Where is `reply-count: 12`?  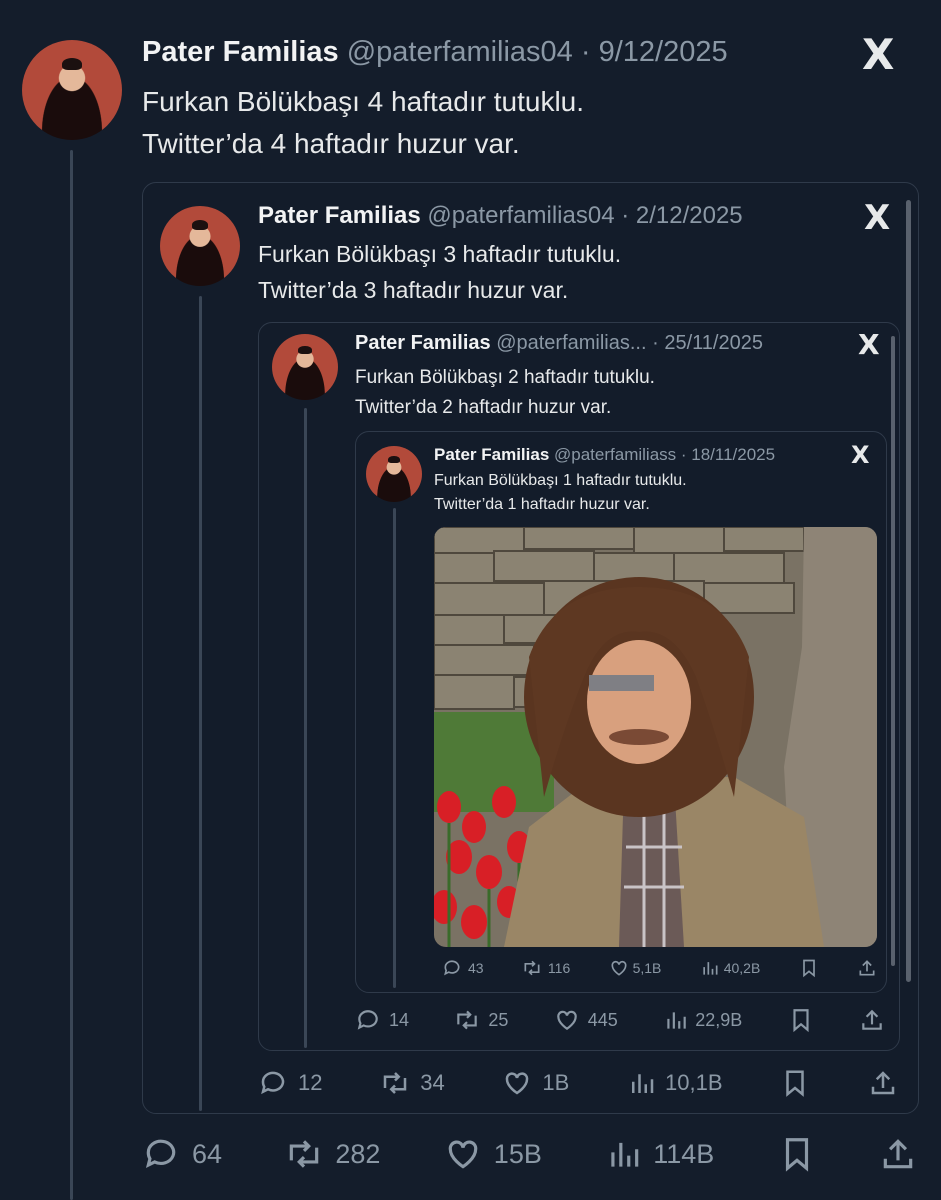 reply-count: 12 is located at coordinates (310, 1082).